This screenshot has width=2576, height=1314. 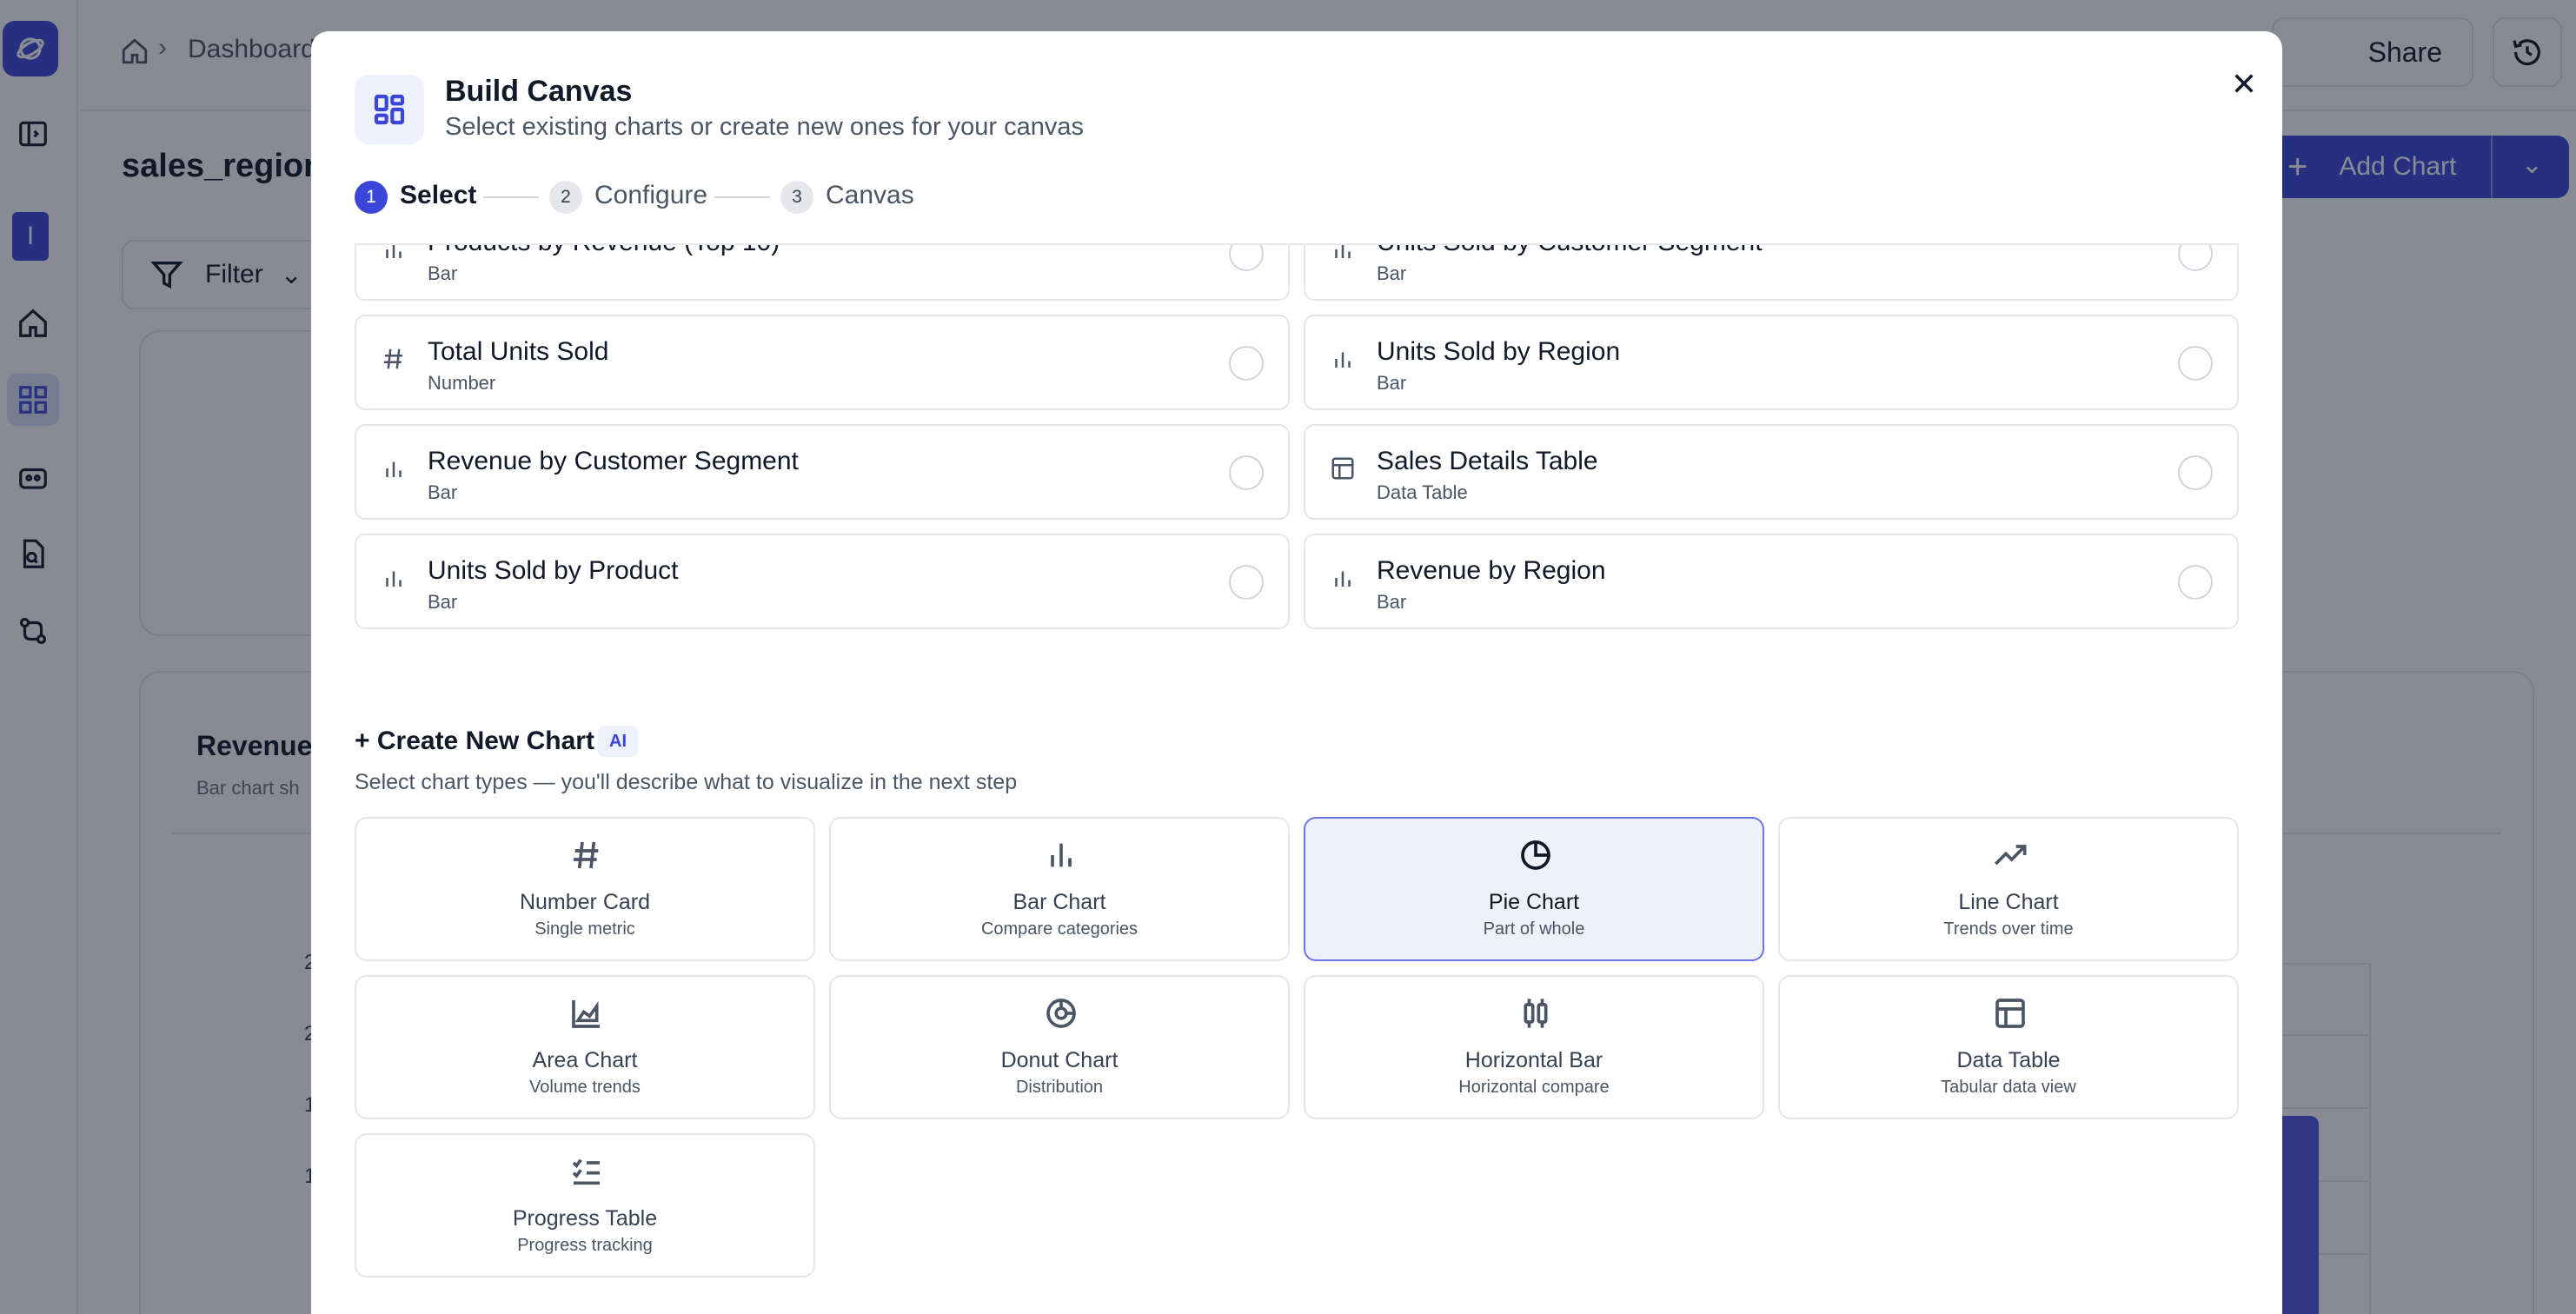 I want to click on chart-type-area-chart: Area Chart Volume trends, so click(x=585, y=1047).